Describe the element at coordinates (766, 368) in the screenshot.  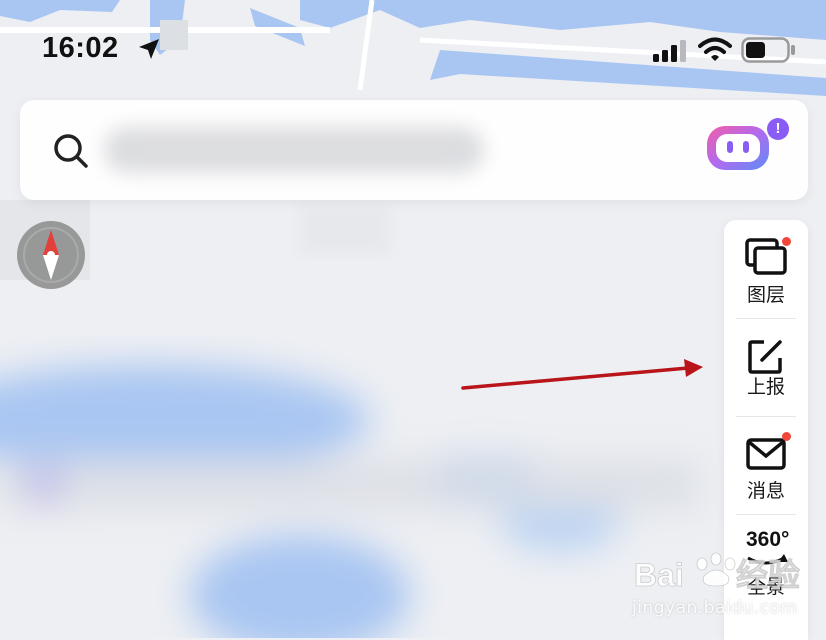
I see `report-button: 上报` at that location.